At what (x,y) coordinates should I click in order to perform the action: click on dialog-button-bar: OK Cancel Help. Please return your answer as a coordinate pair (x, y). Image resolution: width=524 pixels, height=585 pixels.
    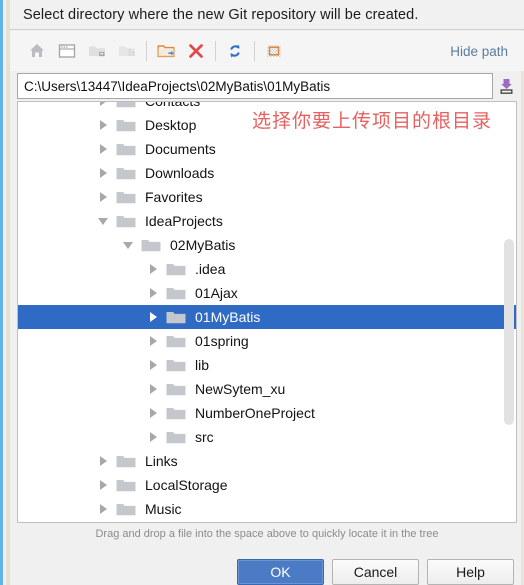
    Looking at the image, I should click on (375, 572).